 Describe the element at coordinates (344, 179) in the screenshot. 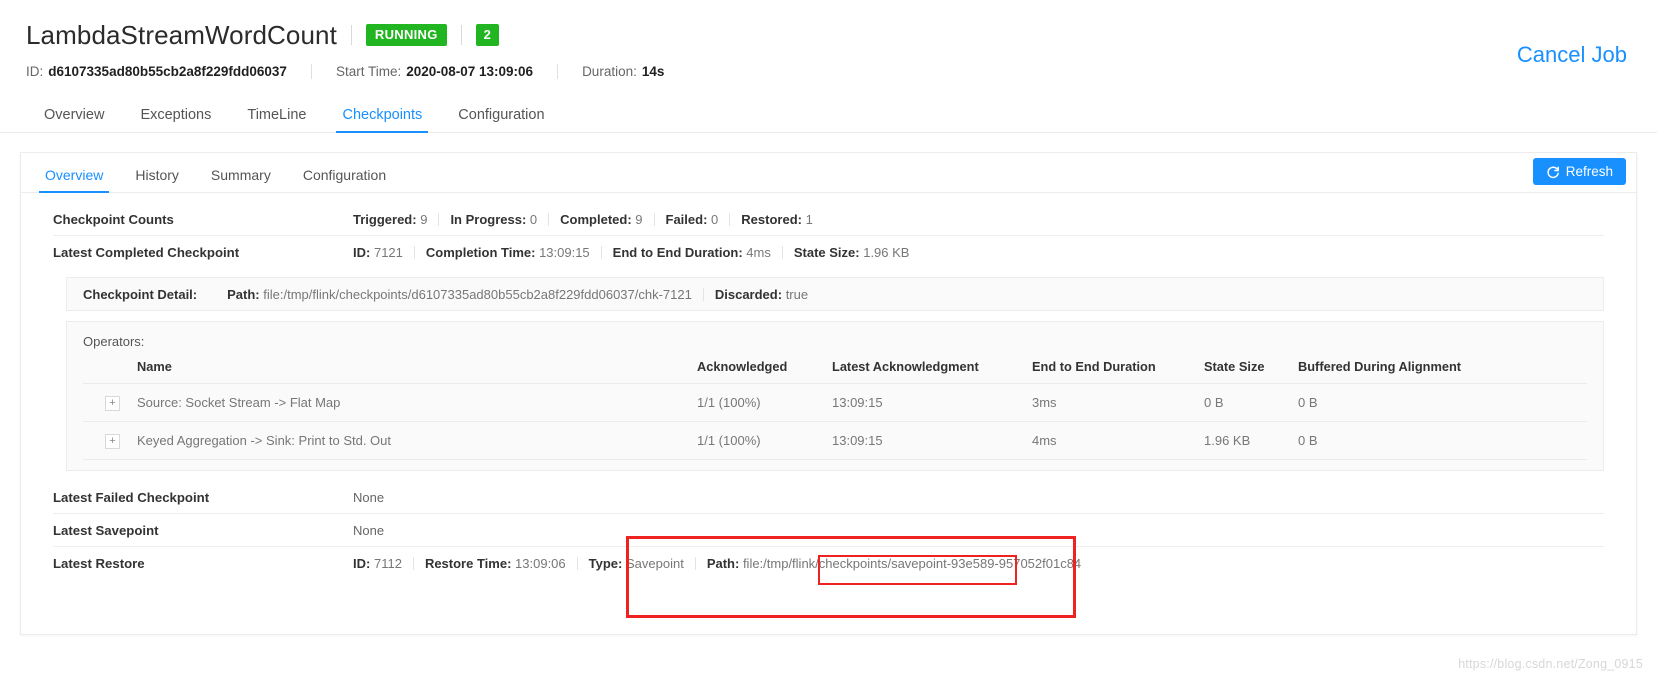

I see `subtab-configuration: Configuration` at that location.